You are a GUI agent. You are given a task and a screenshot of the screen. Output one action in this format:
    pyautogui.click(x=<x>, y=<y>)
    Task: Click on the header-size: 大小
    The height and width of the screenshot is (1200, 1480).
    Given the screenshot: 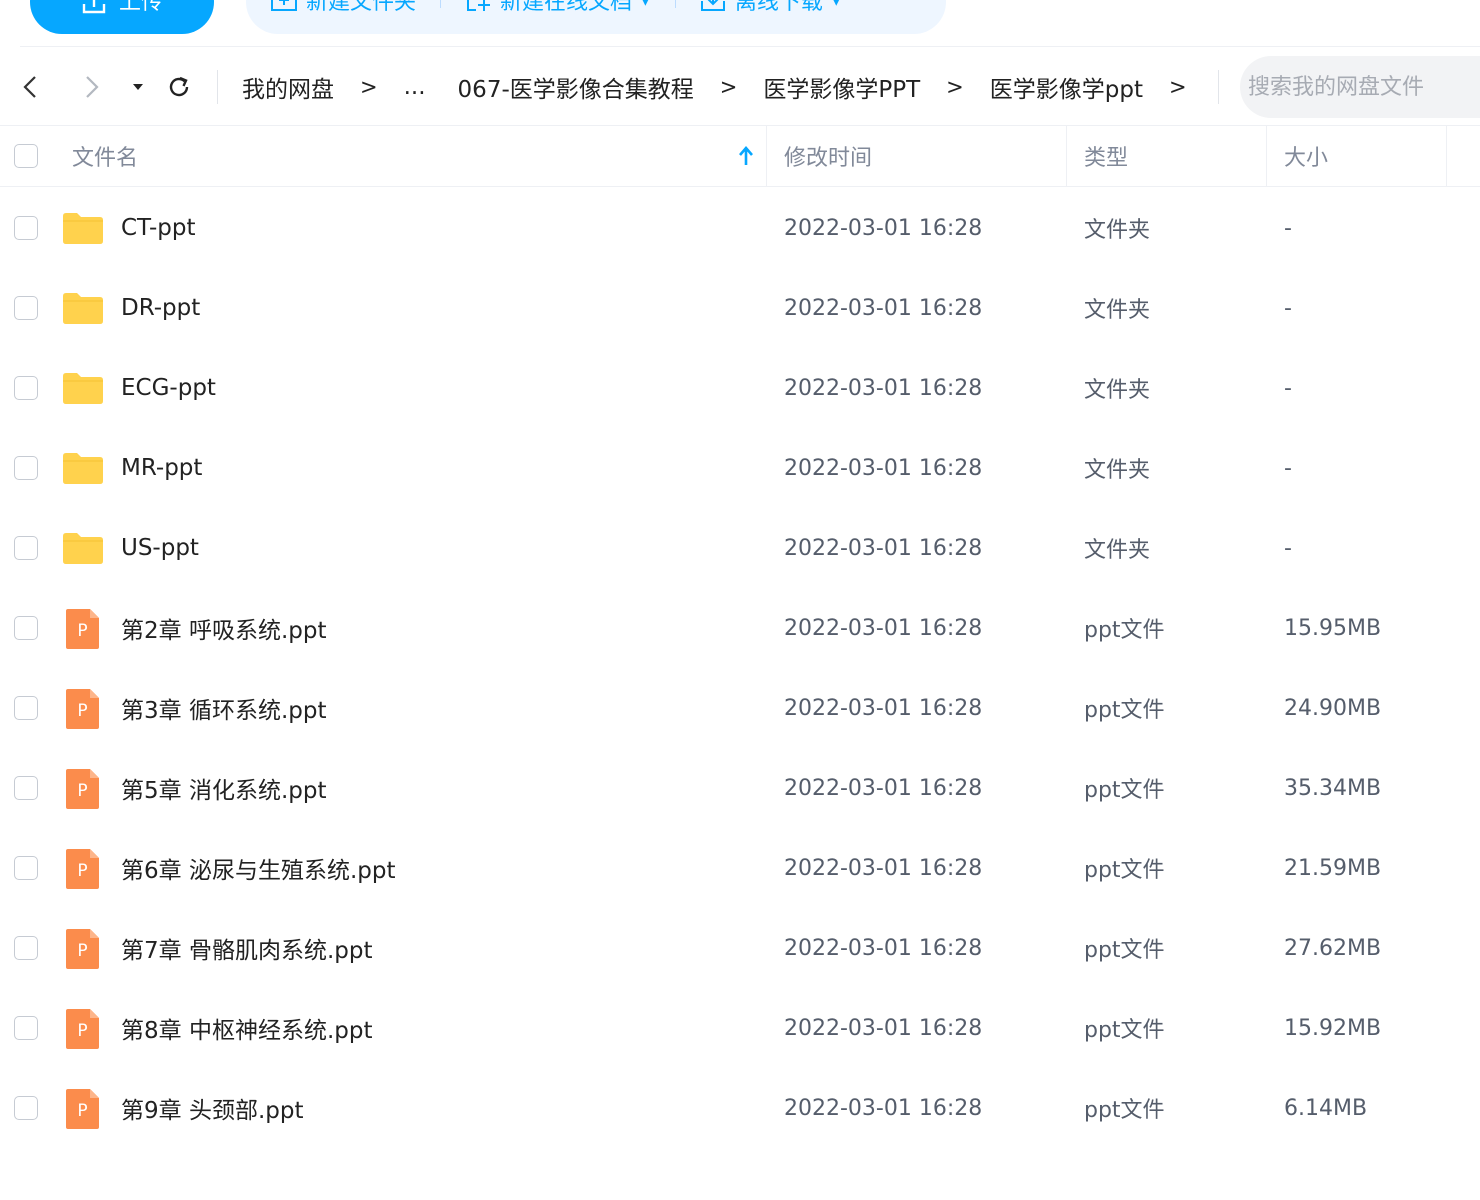 What is the action you would take?
    pyautogui.click(x=1306, y=156)
    